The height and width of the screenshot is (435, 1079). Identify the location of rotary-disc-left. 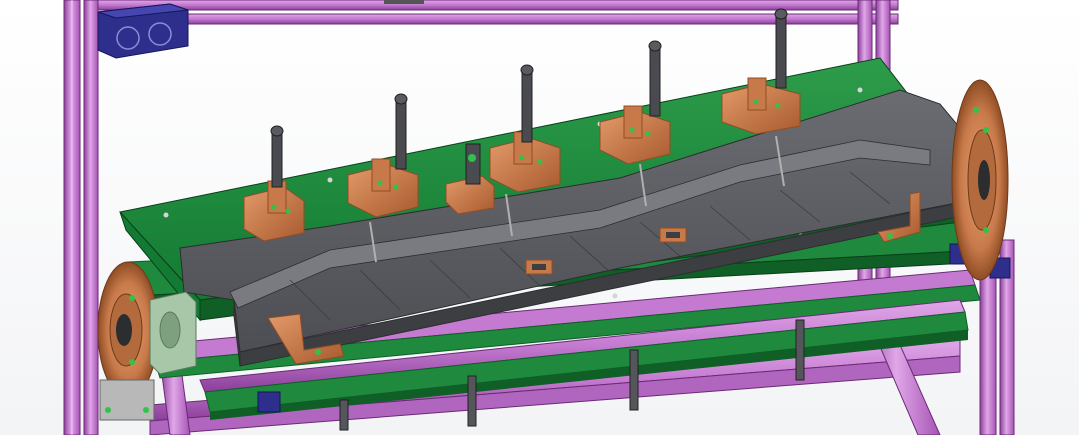
(128, 330).